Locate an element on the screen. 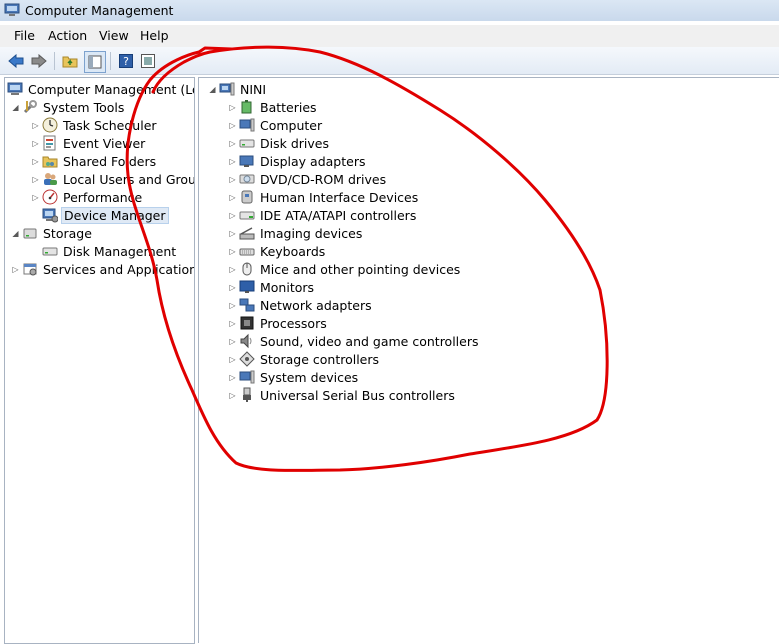  battery-icon is located at coordinates (247, 107).